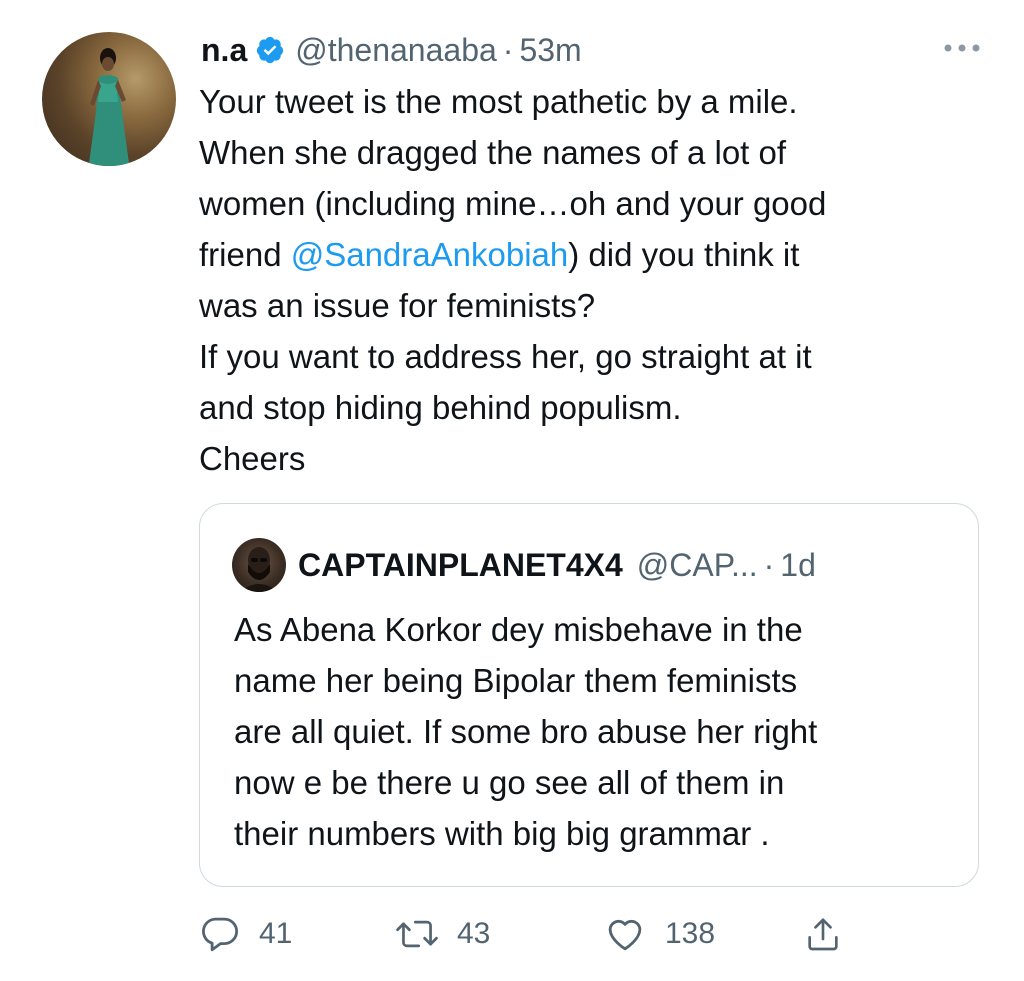  What do you see at coordinates (659, 934) in the screenshot?
I see `like-button: 138` at bounding box center [659, 934].